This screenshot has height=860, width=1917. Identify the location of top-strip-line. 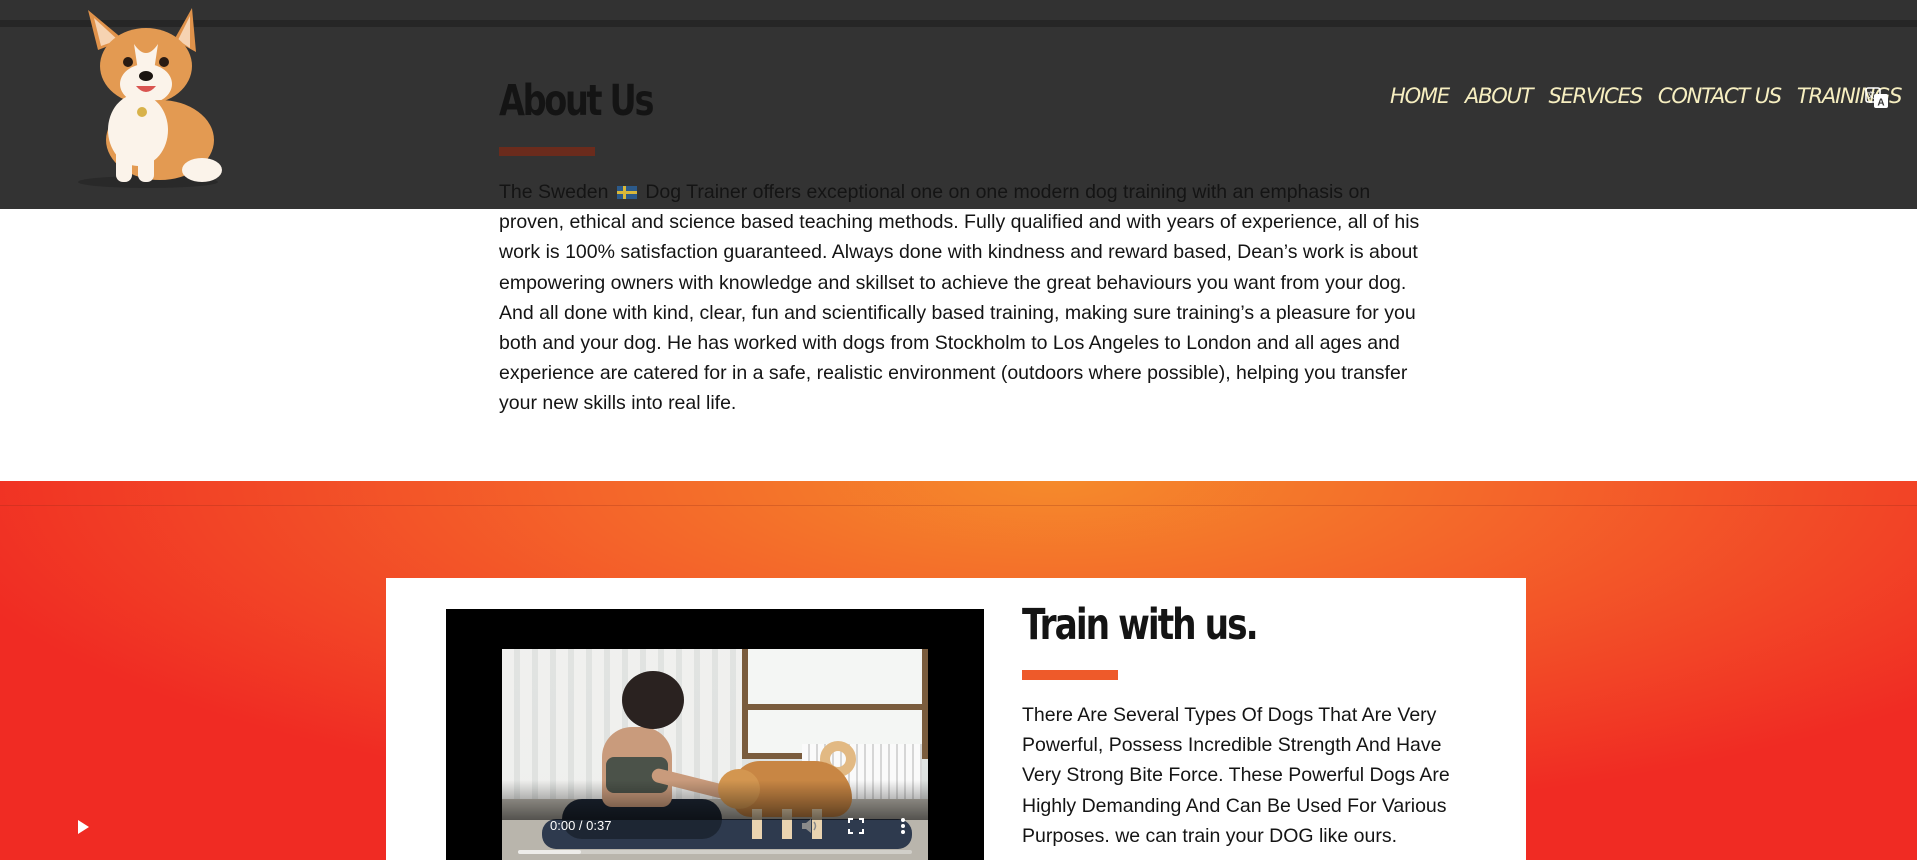
(958, 23).